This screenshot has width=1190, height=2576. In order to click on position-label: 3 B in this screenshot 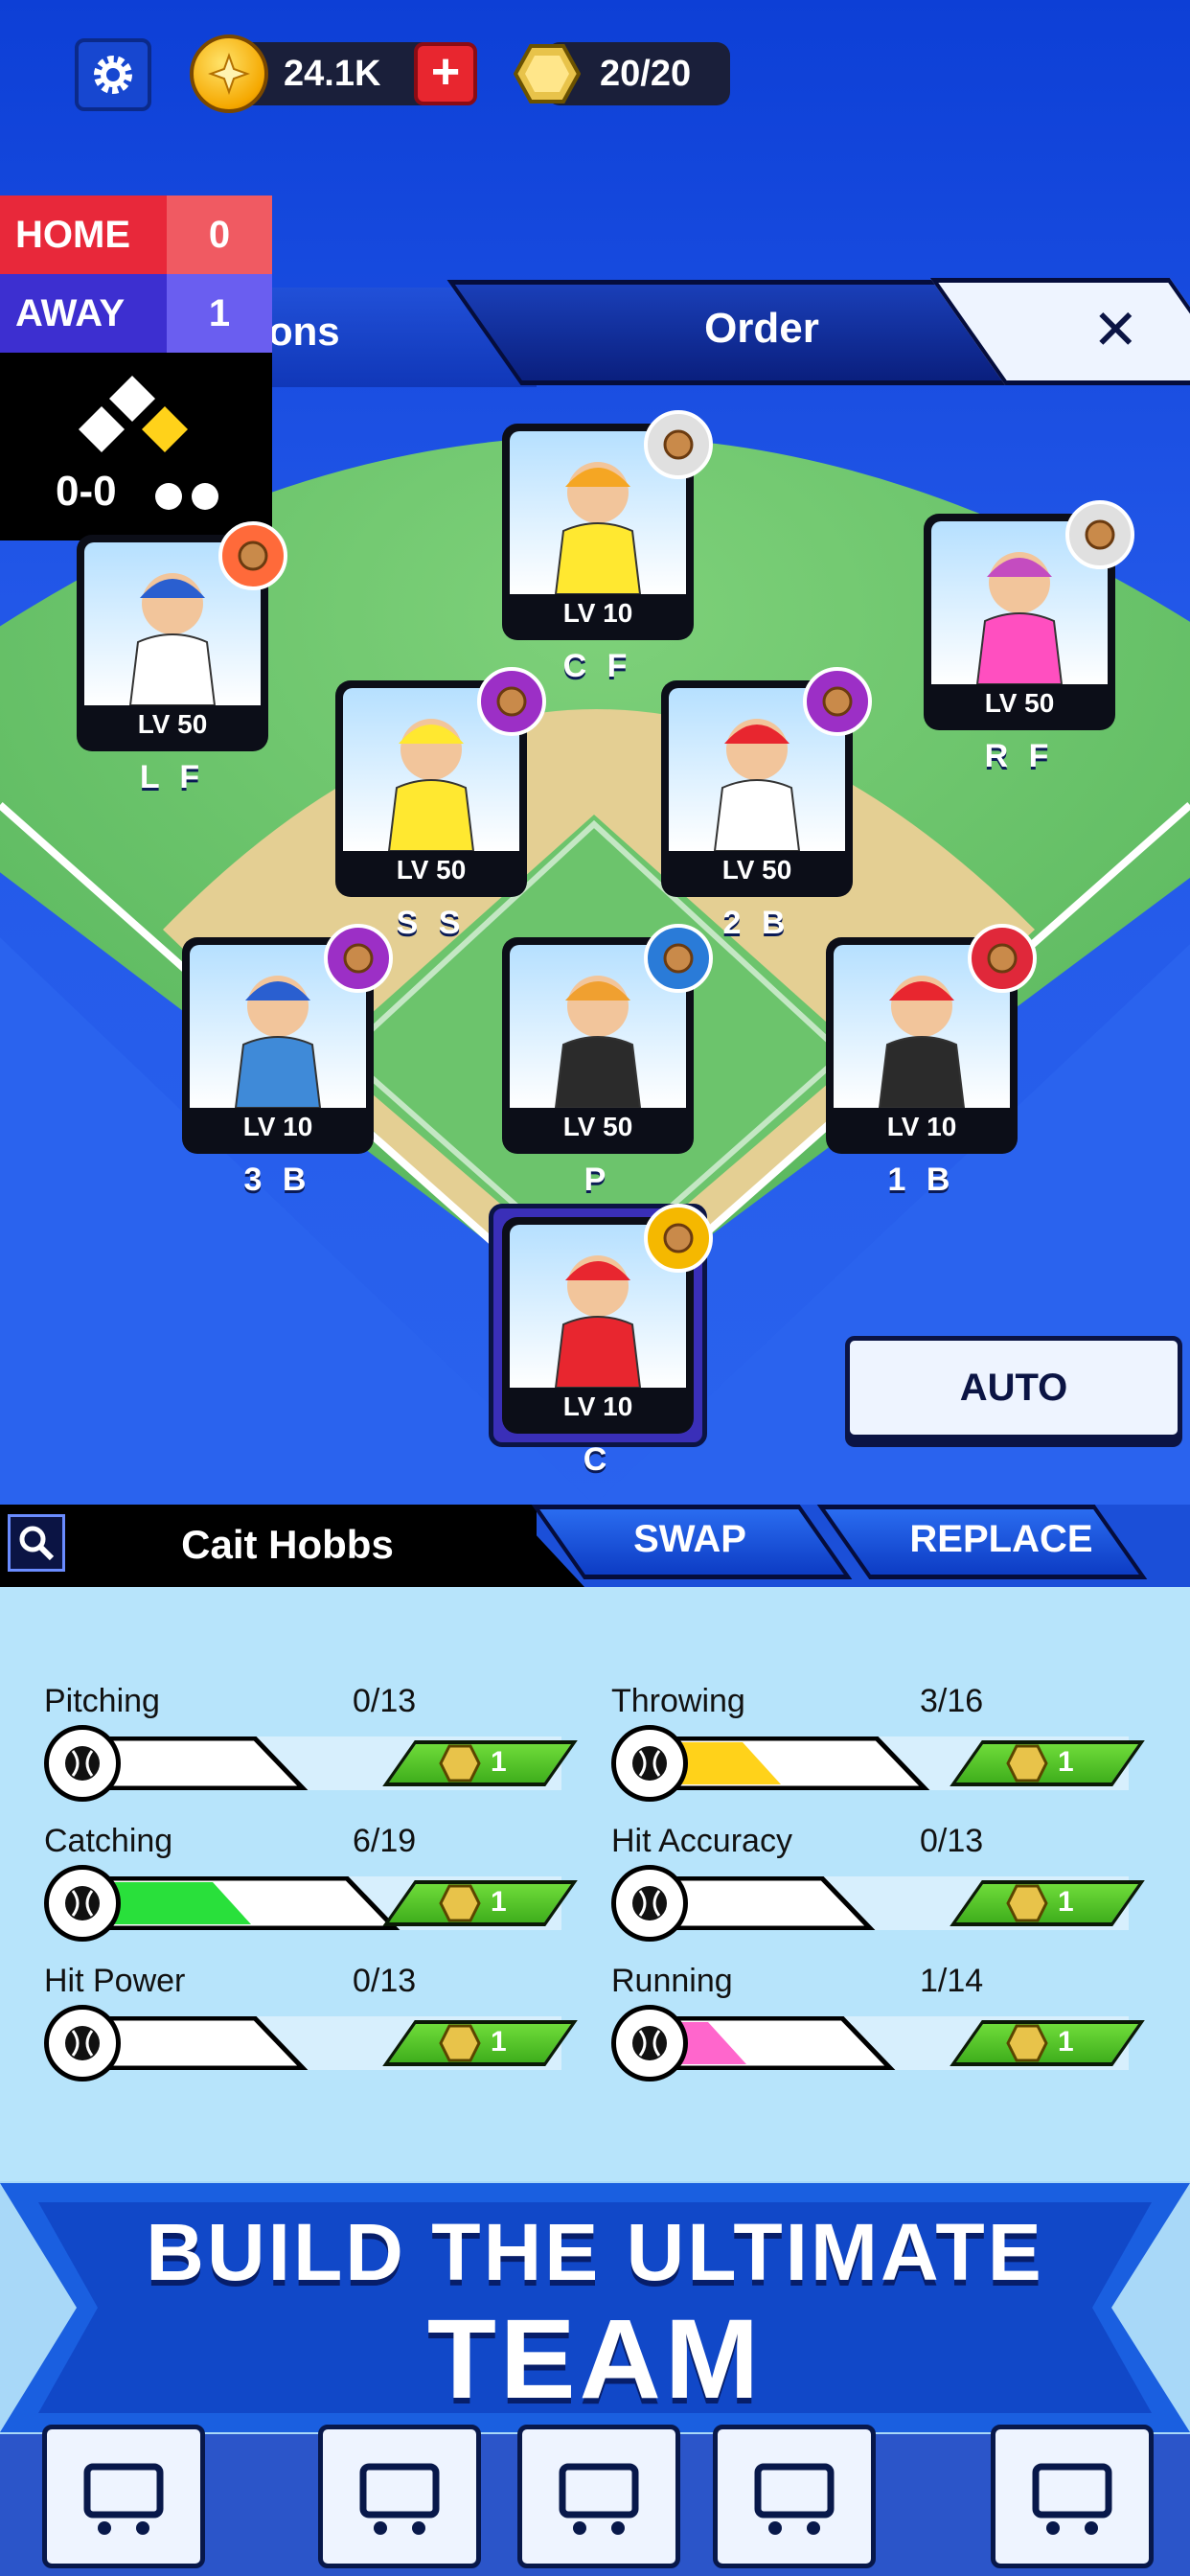, I will do `click(278, 1180)`.